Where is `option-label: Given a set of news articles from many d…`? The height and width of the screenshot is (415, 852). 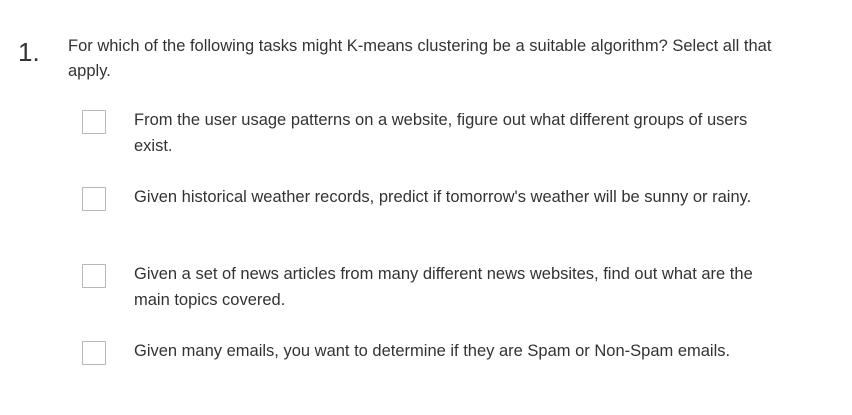 option-label: Given a set of news articles from many d… is located at coordinates (459, 287).